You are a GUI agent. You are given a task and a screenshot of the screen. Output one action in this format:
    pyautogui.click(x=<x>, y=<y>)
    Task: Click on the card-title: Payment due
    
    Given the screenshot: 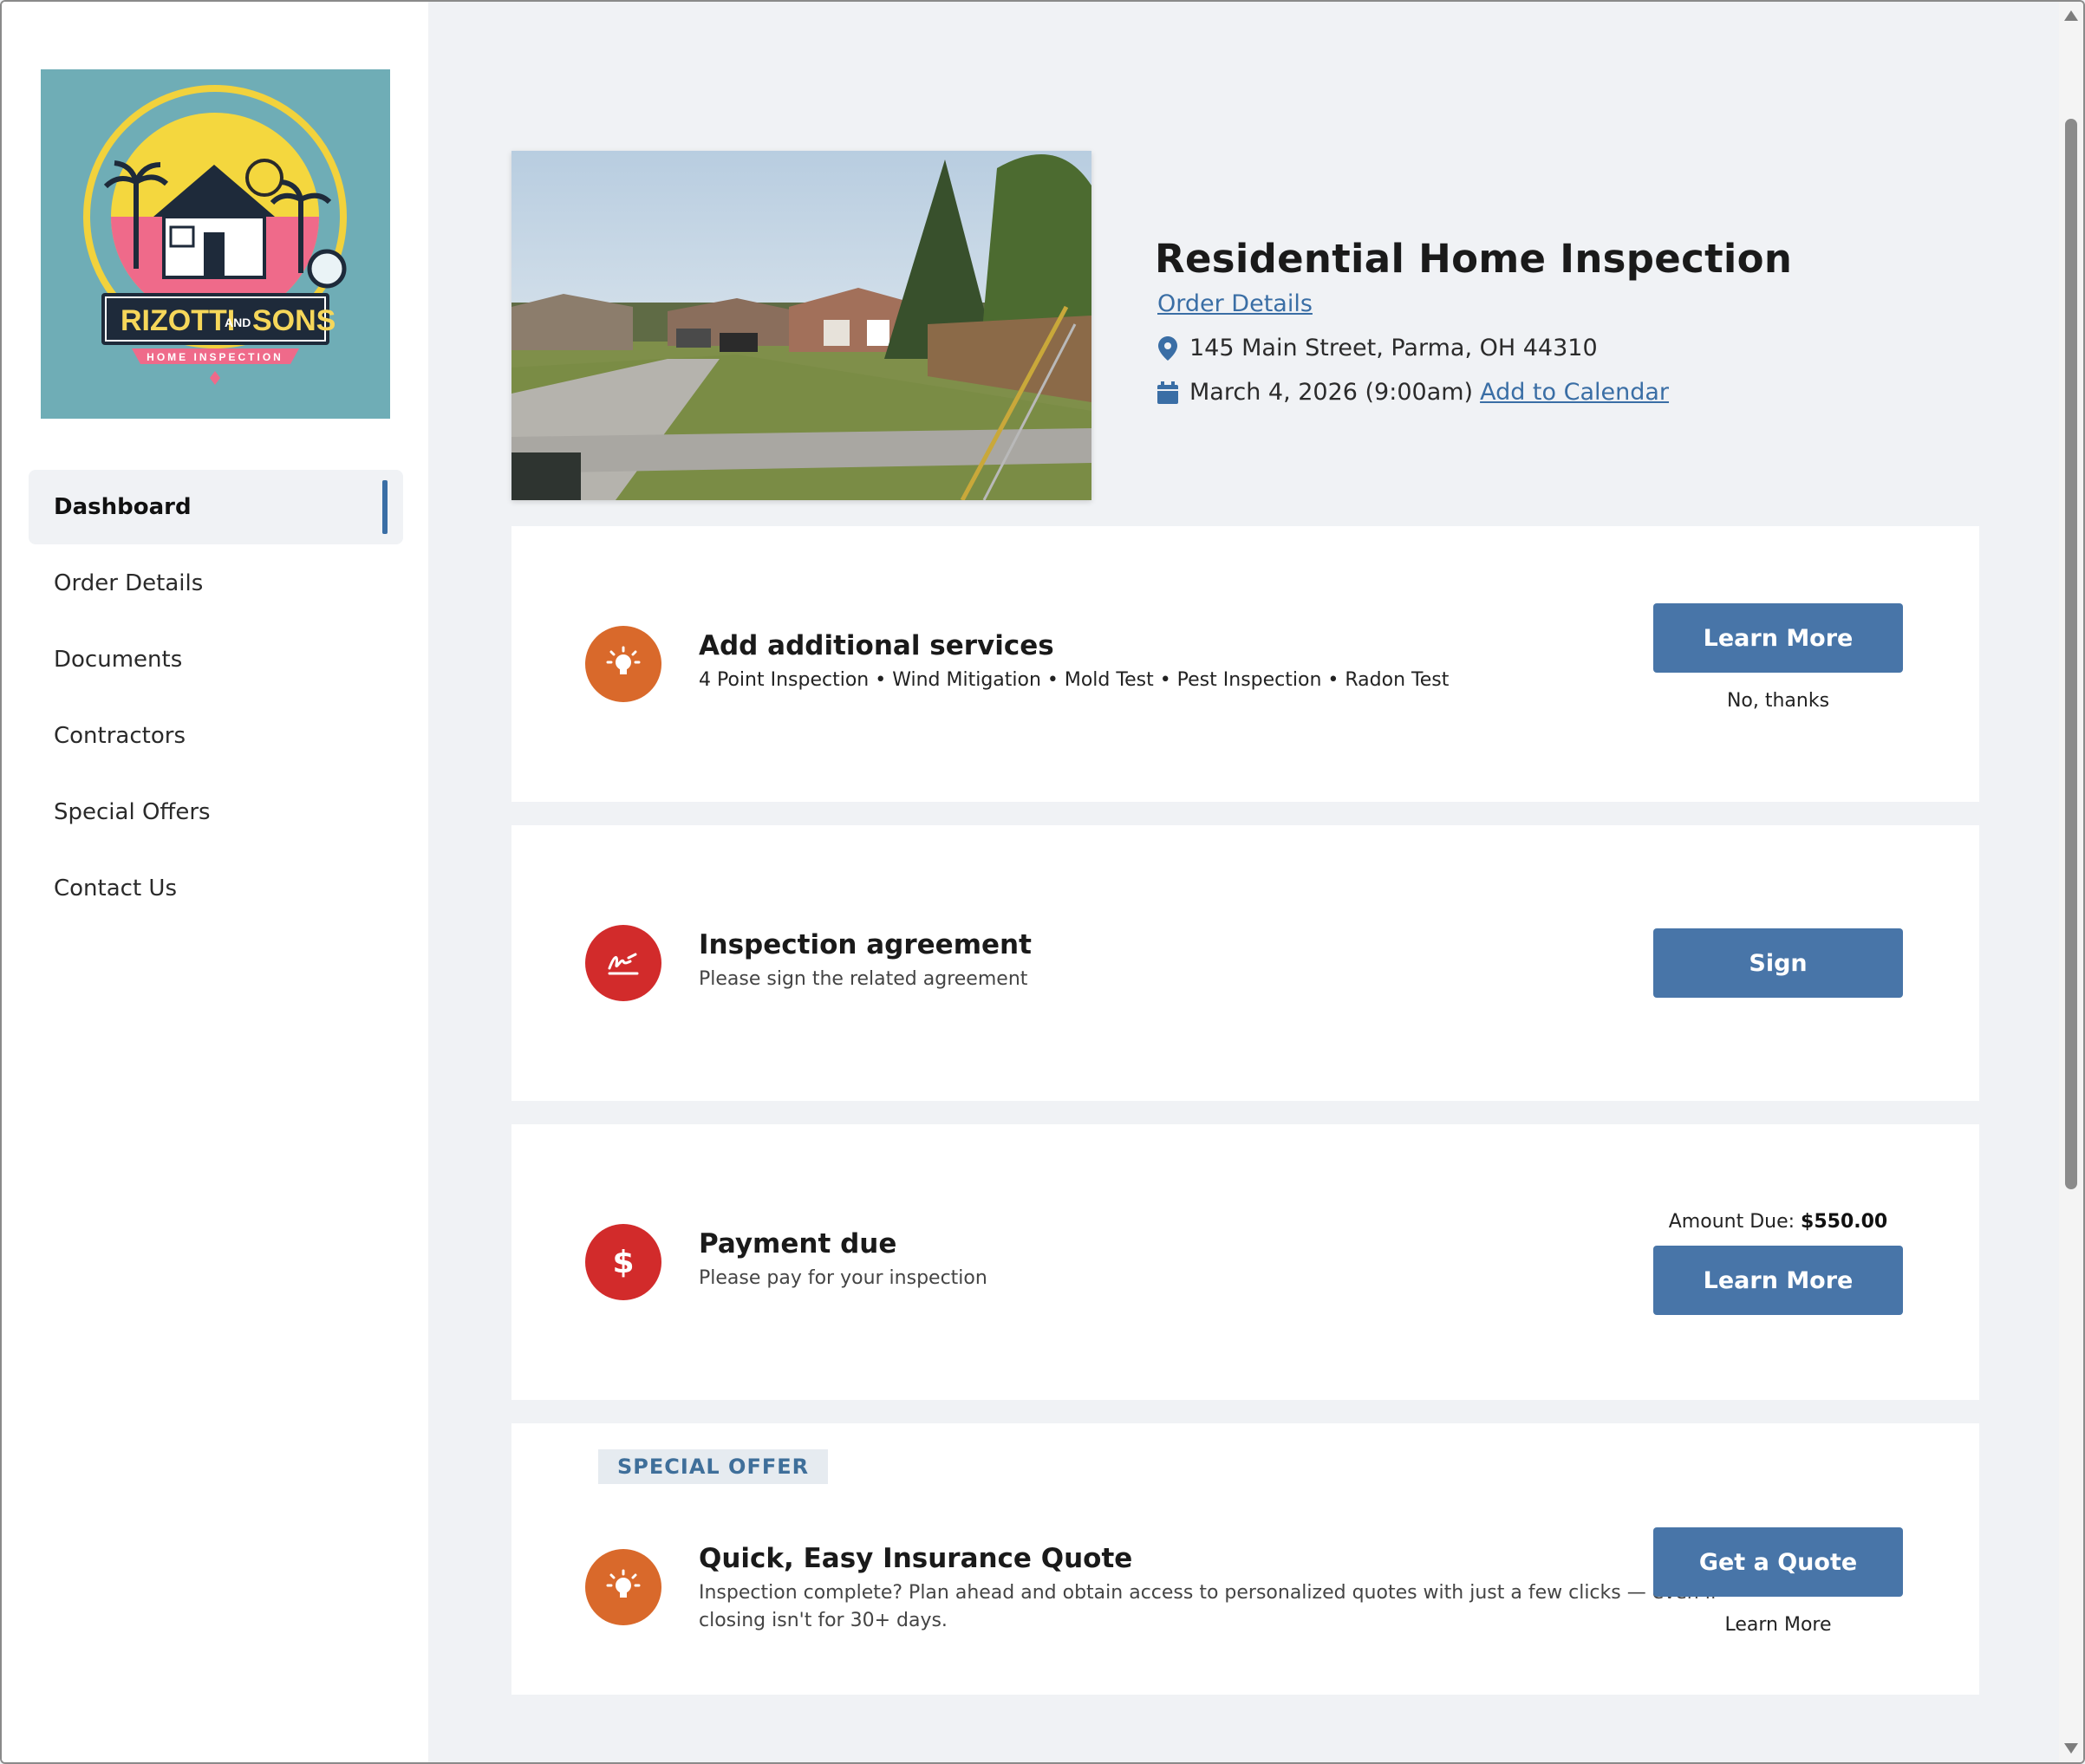 What is the action you would take?
    pyautogui.click(x=798, y=1244)
    